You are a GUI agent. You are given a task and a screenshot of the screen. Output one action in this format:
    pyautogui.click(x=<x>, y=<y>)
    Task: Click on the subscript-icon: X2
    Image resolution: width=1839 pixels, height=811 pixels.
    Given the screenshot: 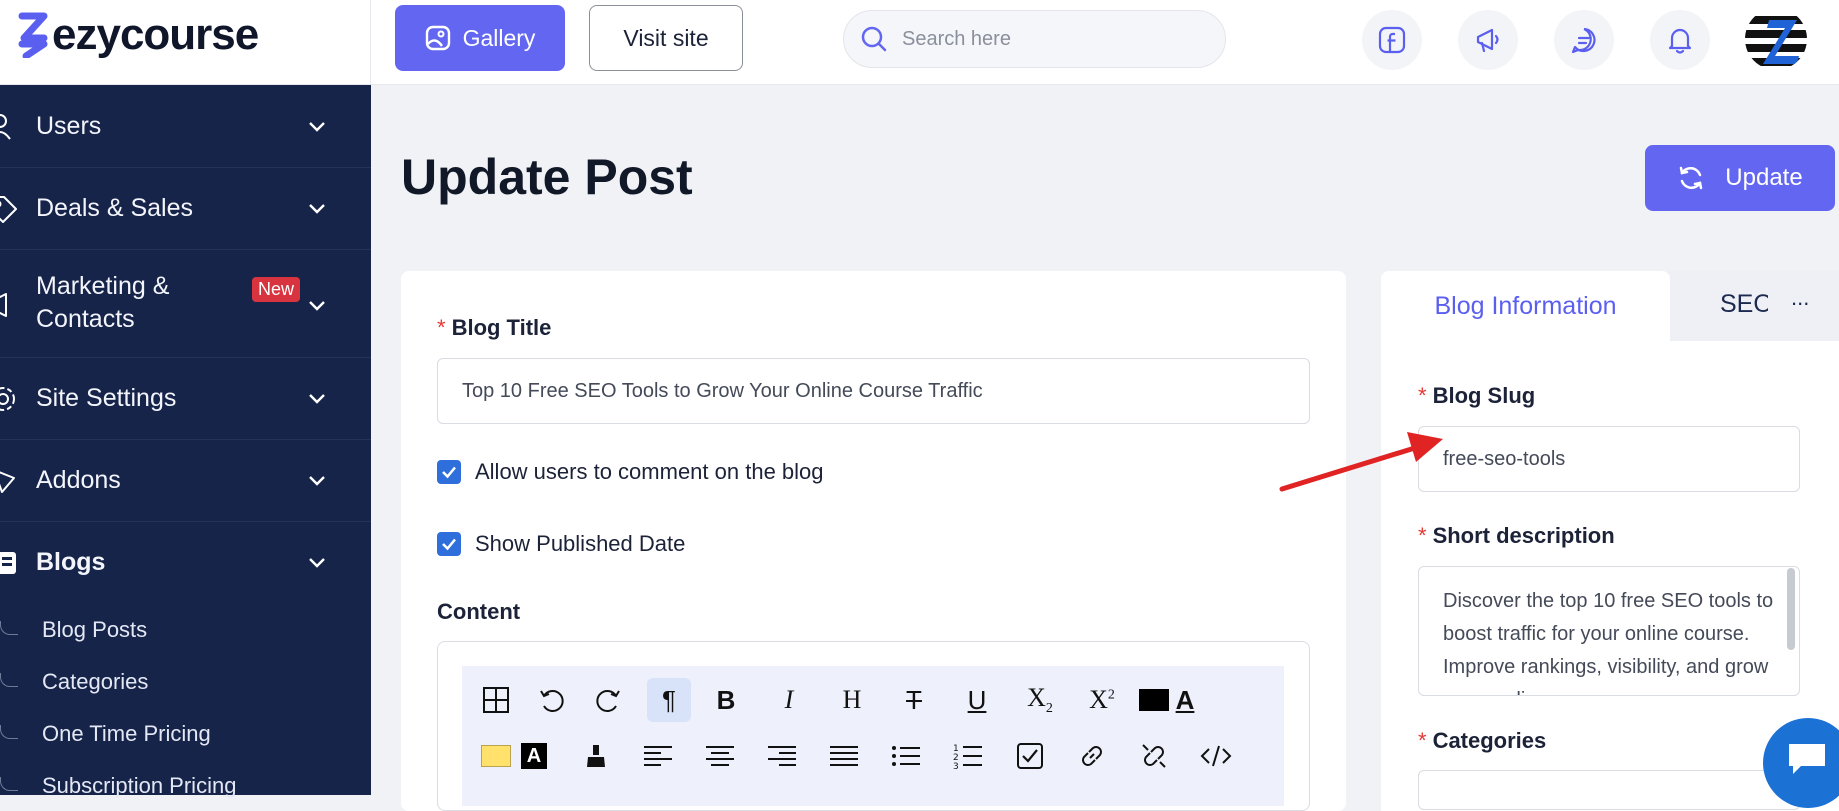 What is the action you would take?
    pyautogui.click(x=1040, y=699)
    